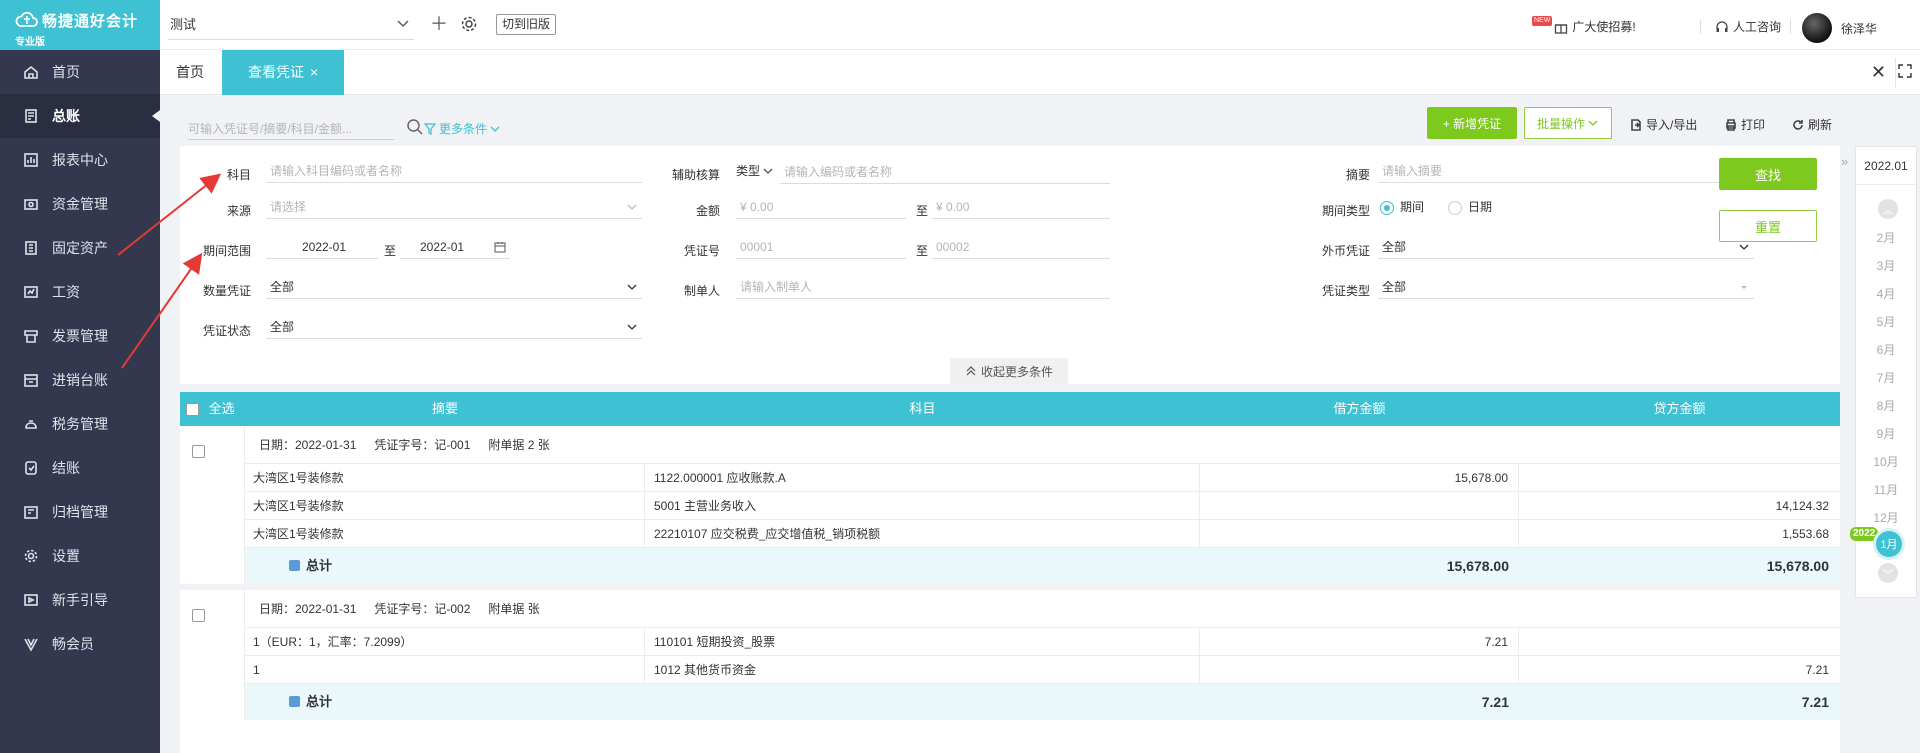  What do you see at coordinates (1886, 349) in the screenshot?
I see `month-item: 6月` at bounding box center [1886, 349].